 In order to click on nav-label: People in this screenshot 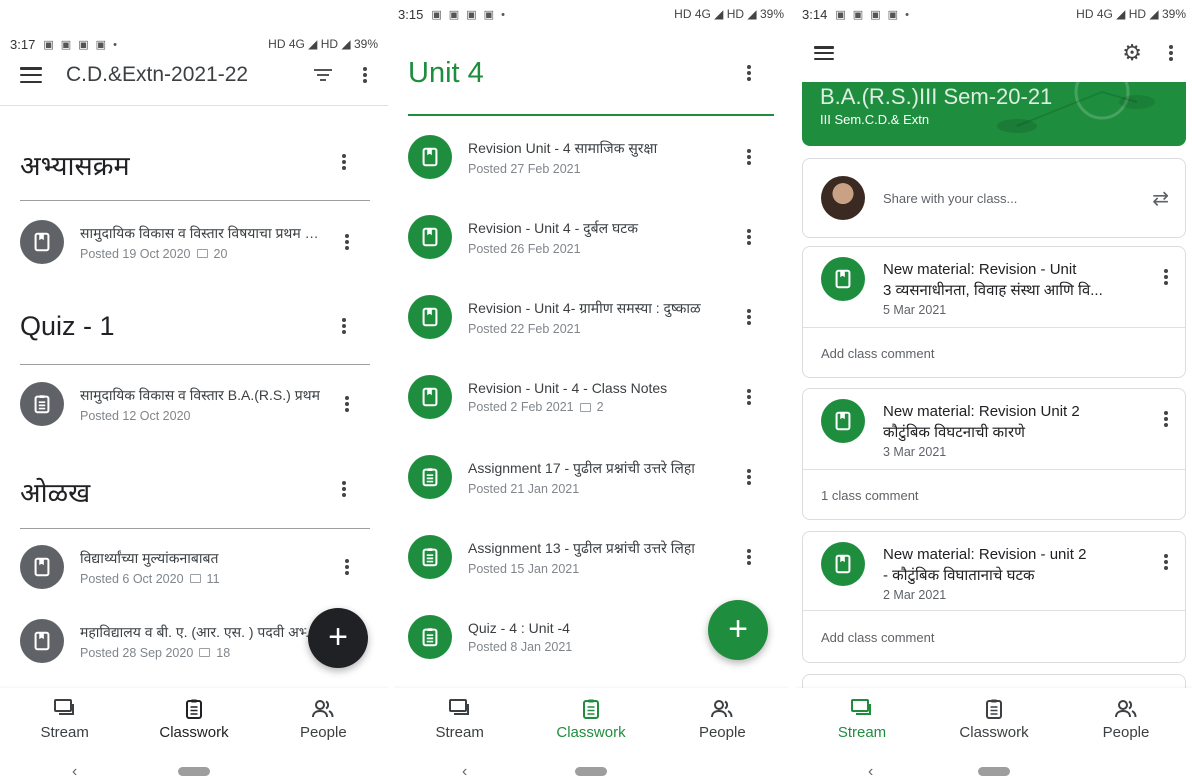, I will do `click(722, 732)`.